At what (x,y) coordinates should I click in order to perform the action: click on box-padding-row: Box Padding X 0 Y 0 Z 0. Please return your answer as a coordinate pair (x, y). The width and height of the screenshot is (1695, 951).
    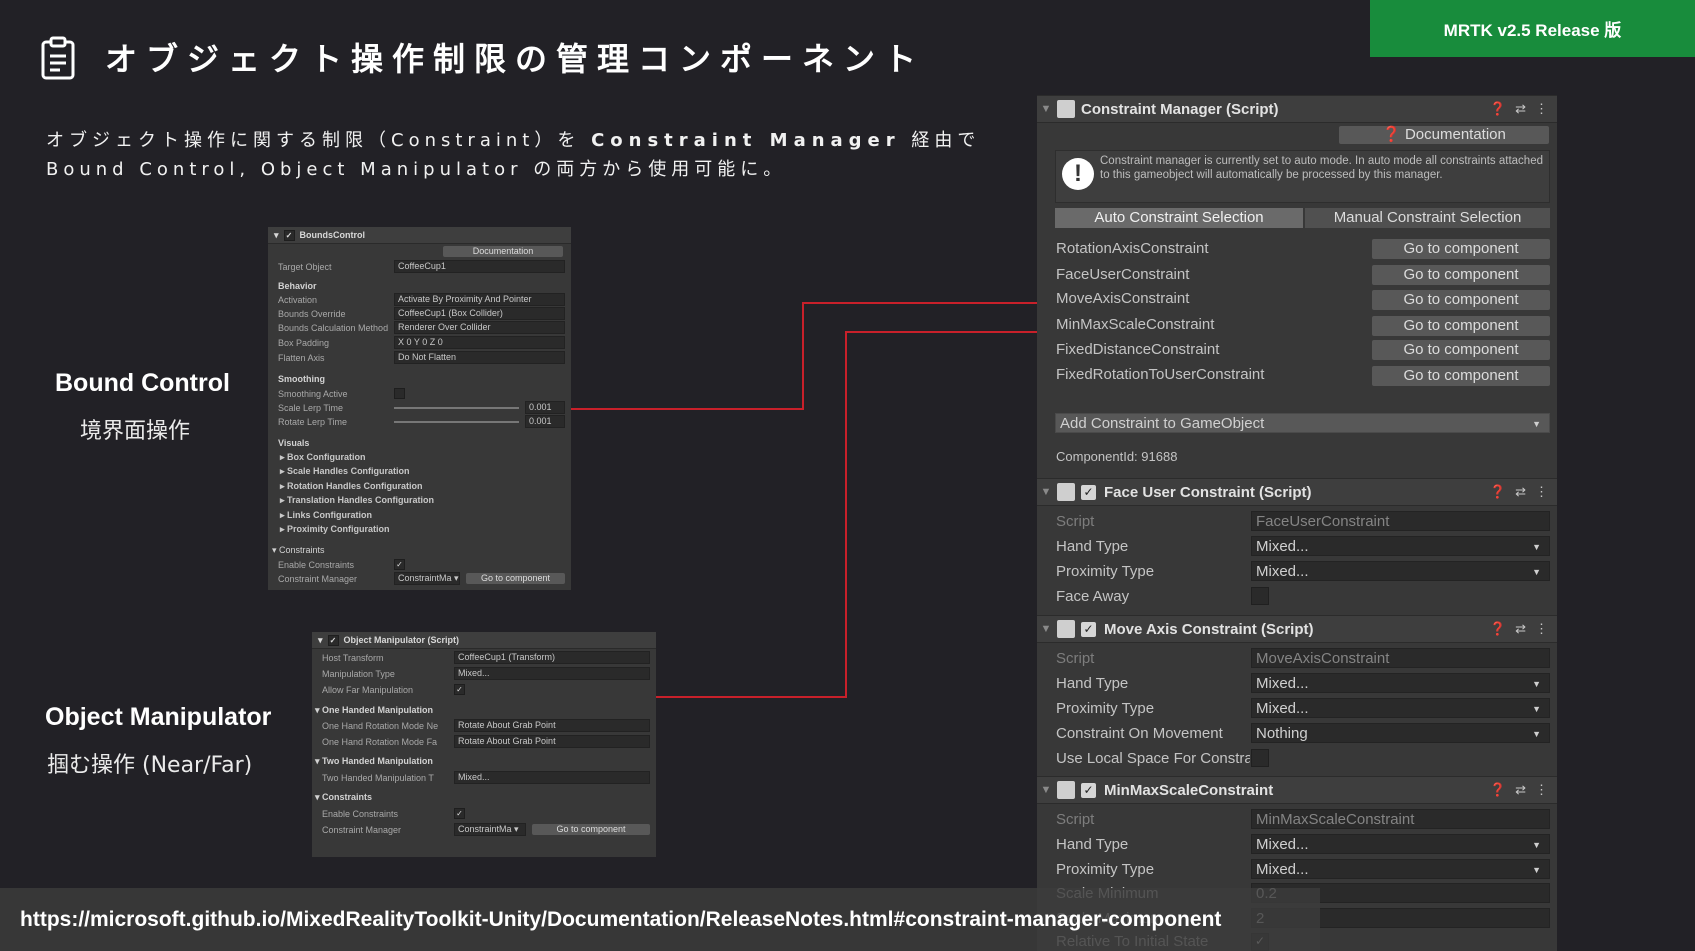
    Looking at the image, I should click on (421, 342).